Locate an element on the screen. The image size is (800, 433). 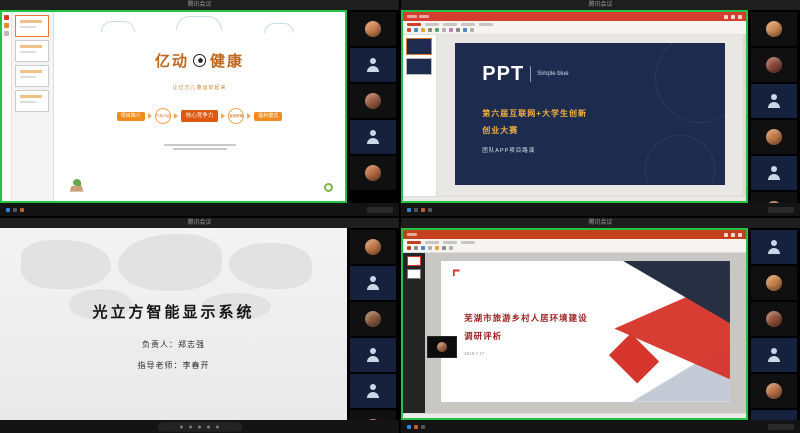
app-vertical-toolbar is located at coordinates (7, 106).